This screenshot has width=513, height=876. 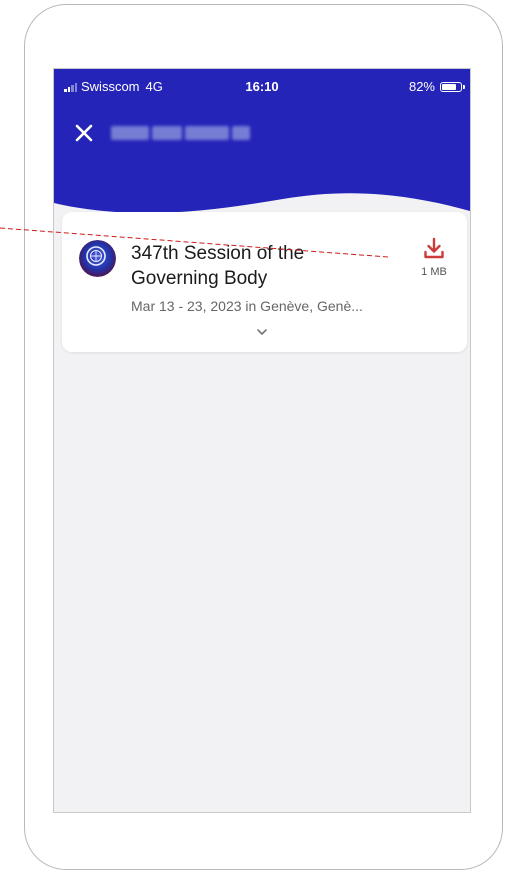 I want to click on status-bar: Swisscom 4G 16:10 82%, so click(x=262, y=87).